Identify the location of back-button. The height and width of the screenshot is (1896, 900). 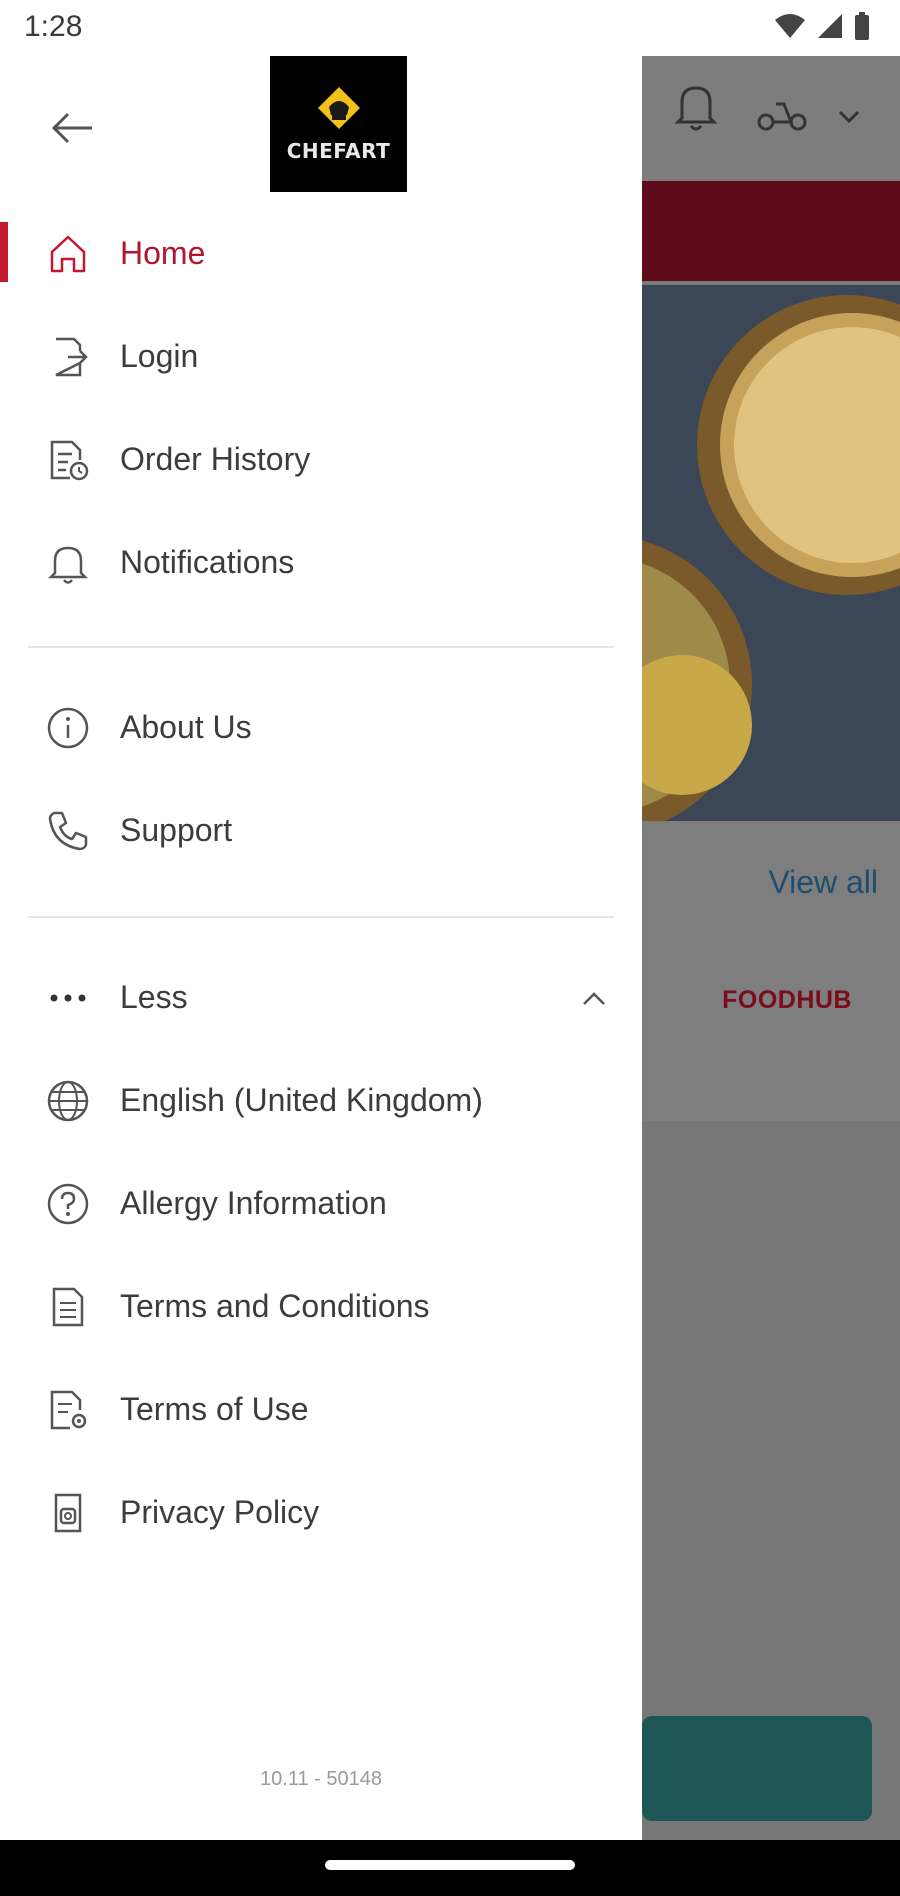
(72, 128).